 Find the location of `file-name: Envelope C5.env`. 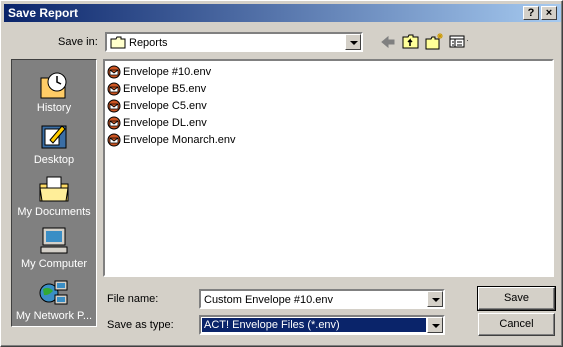

file-name: Envelope C5.env is located at coordinates (165, 106).